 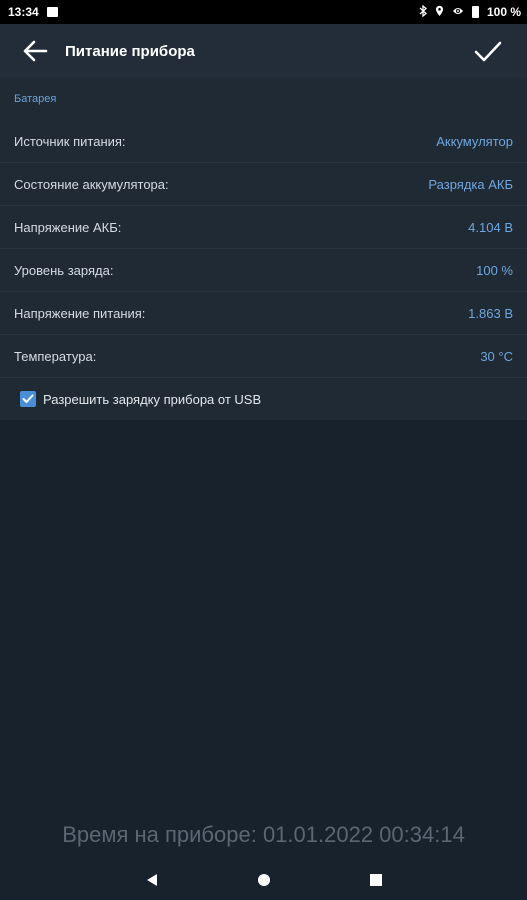 I want to click on row-value: 1.863 В, so click(x=490, y=313).